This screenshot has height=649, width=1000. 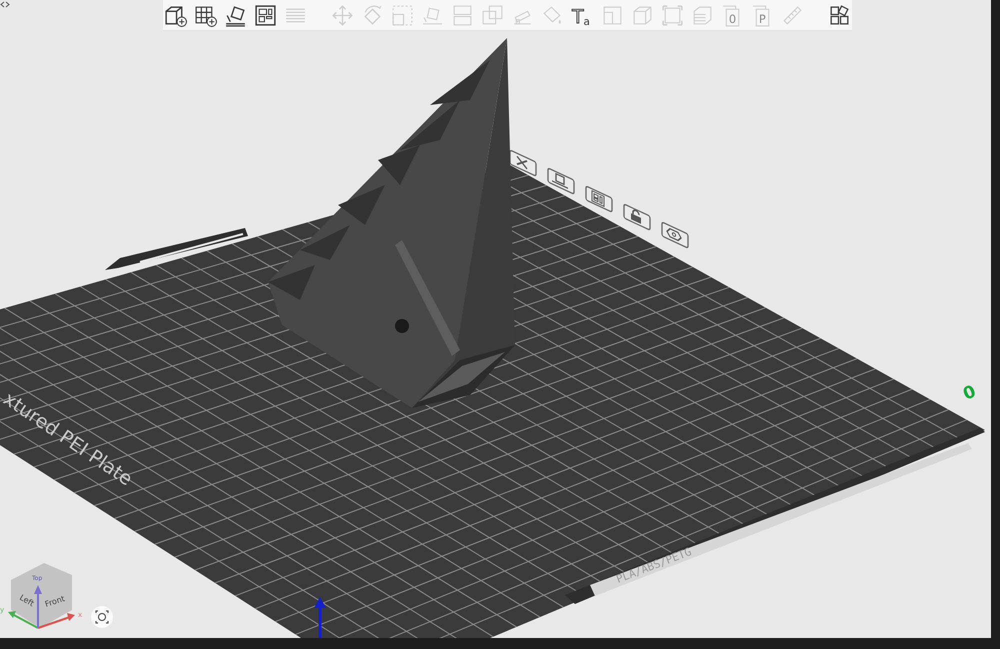 What do you see at coordinates (55, 601) in the screenshot?
I see `cube-face-label: Front` at bounding box center [55, 601].